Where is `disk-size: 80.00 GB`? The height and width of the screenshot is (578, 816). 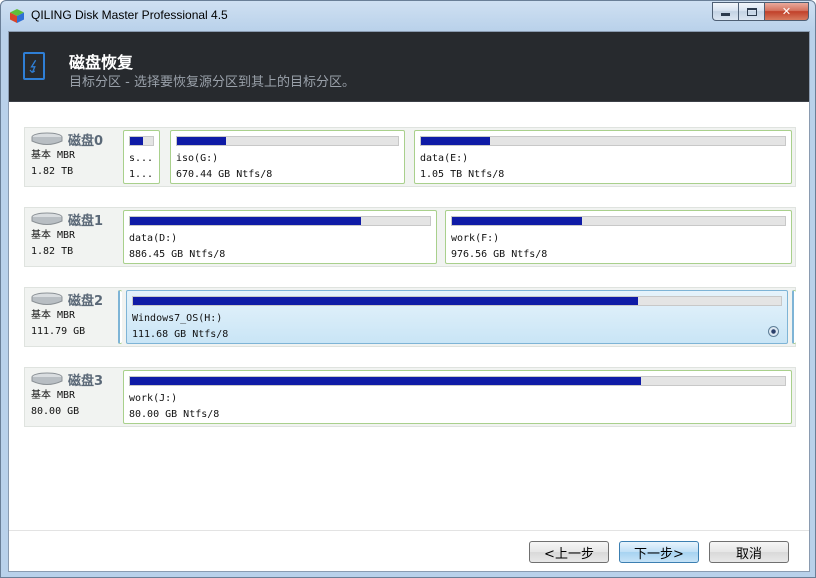
disk-size: 80.00 GB is located at coordinates (55, 411).